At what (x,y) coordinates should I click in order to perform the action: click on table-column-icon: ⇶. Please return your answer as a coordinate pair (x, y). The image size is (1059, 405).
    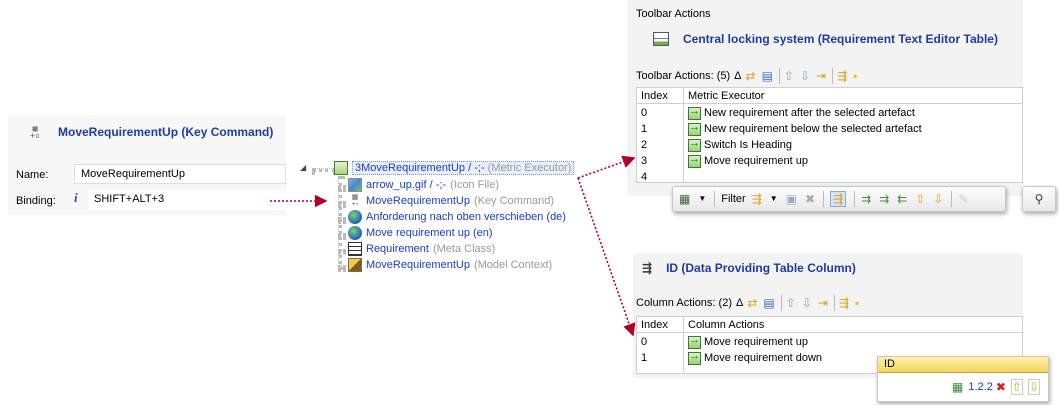
    Looking at the image, I should click on (647, 268).